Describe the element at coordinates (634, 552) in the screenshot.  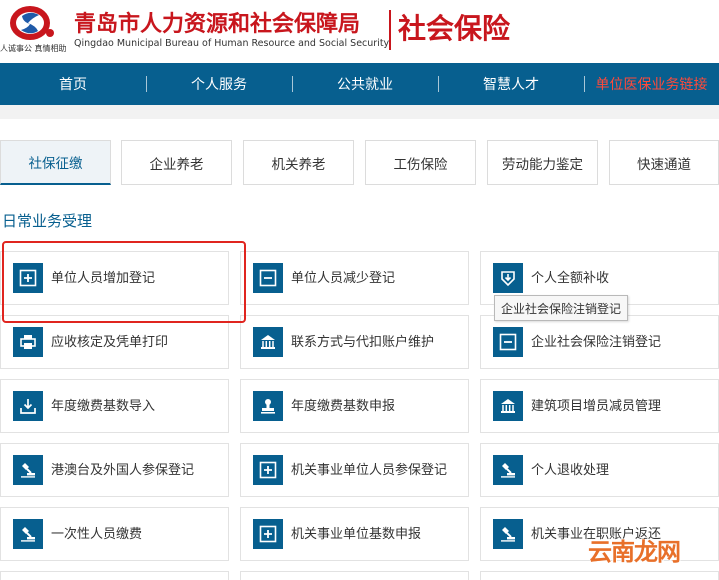
I see `watermark: 云南龙网` at that location.